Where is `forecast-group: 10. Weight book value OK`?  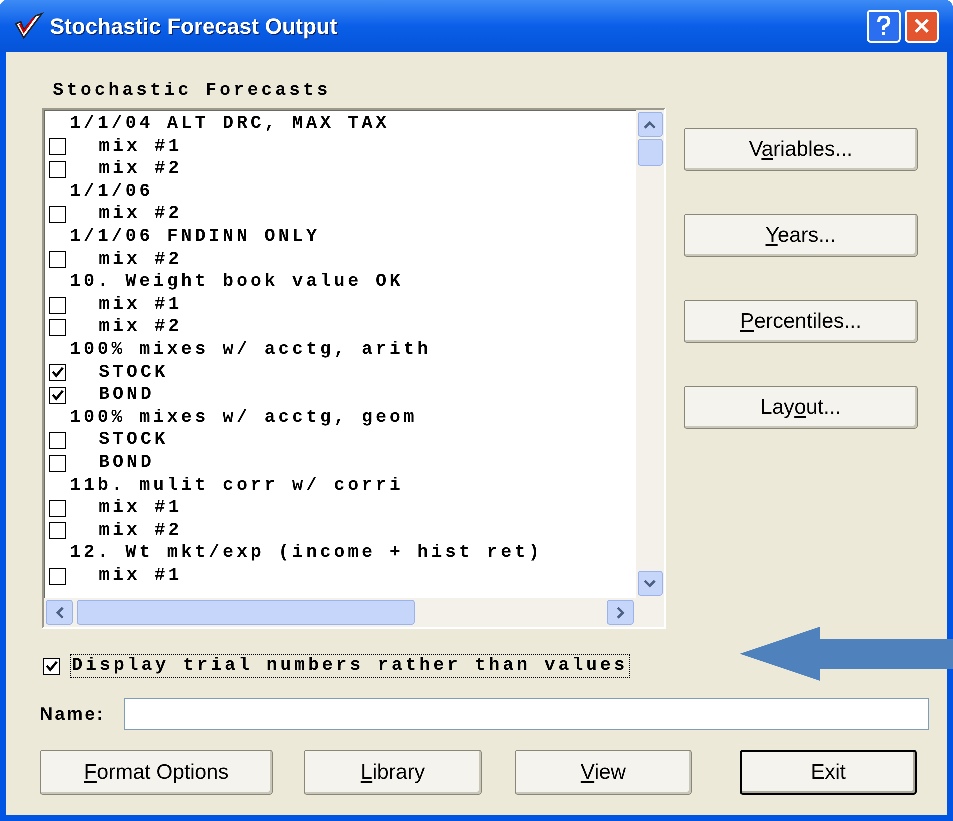 forecast-group: 10. Weight book value OK is located at coordinates (353, 282).